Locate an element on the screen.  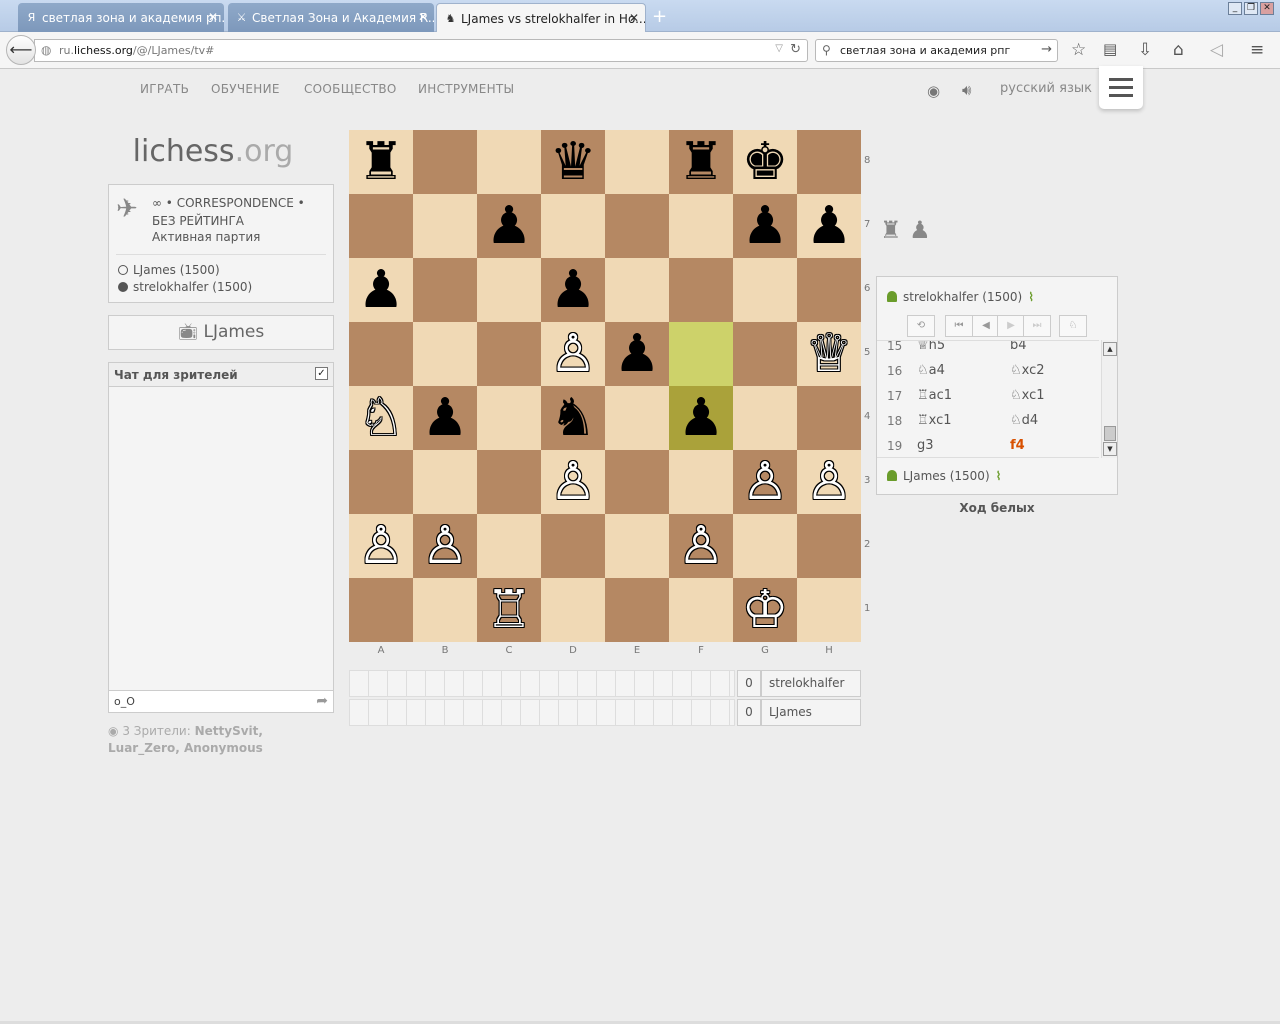
search-input: светлая зона и академия рпг is located at coordinates (925, 50).